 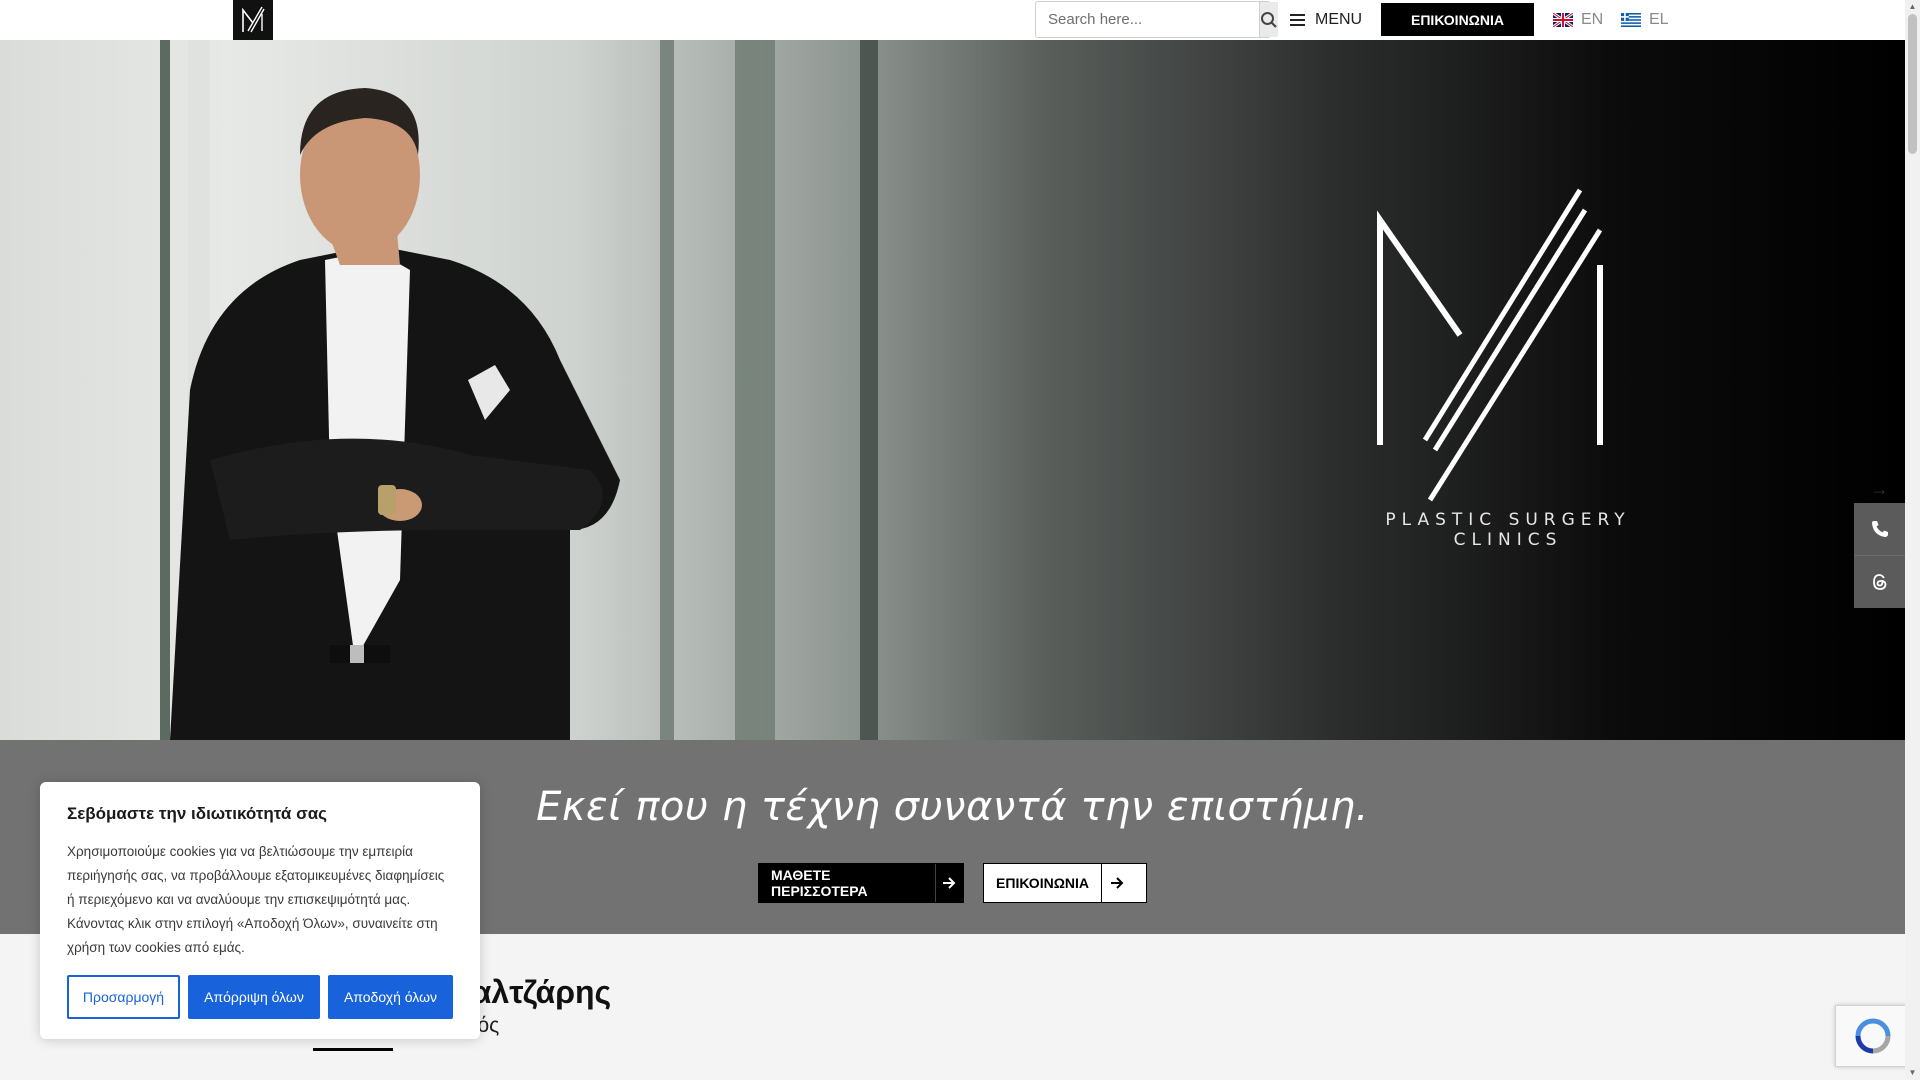 What do you see at coordinates (1879, 489) in the screenshot?
I see `side-toggle-arrow: →` at bounding box center [1879, 489].